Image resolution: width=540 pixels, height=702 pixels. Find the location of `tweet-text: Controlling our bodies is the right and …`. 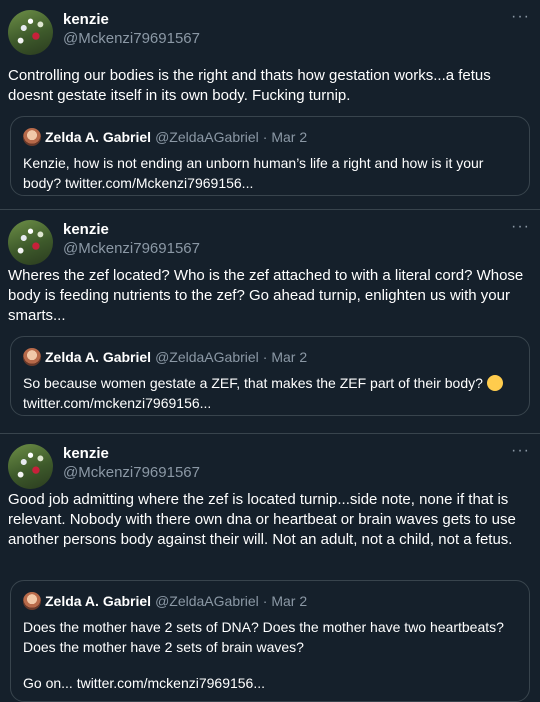

tweet-text: Controlling our bodies is the right and … is located at coordinates (249, 85).